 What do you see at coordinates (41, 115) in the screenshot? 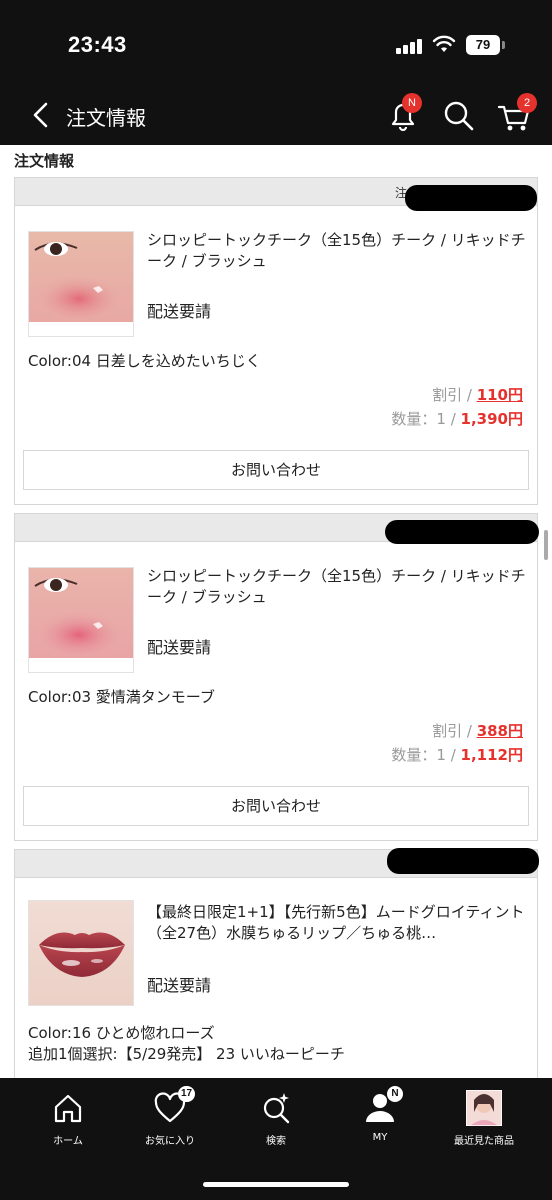
I see `back-arrow-icon` at bounding box center [41, 115].